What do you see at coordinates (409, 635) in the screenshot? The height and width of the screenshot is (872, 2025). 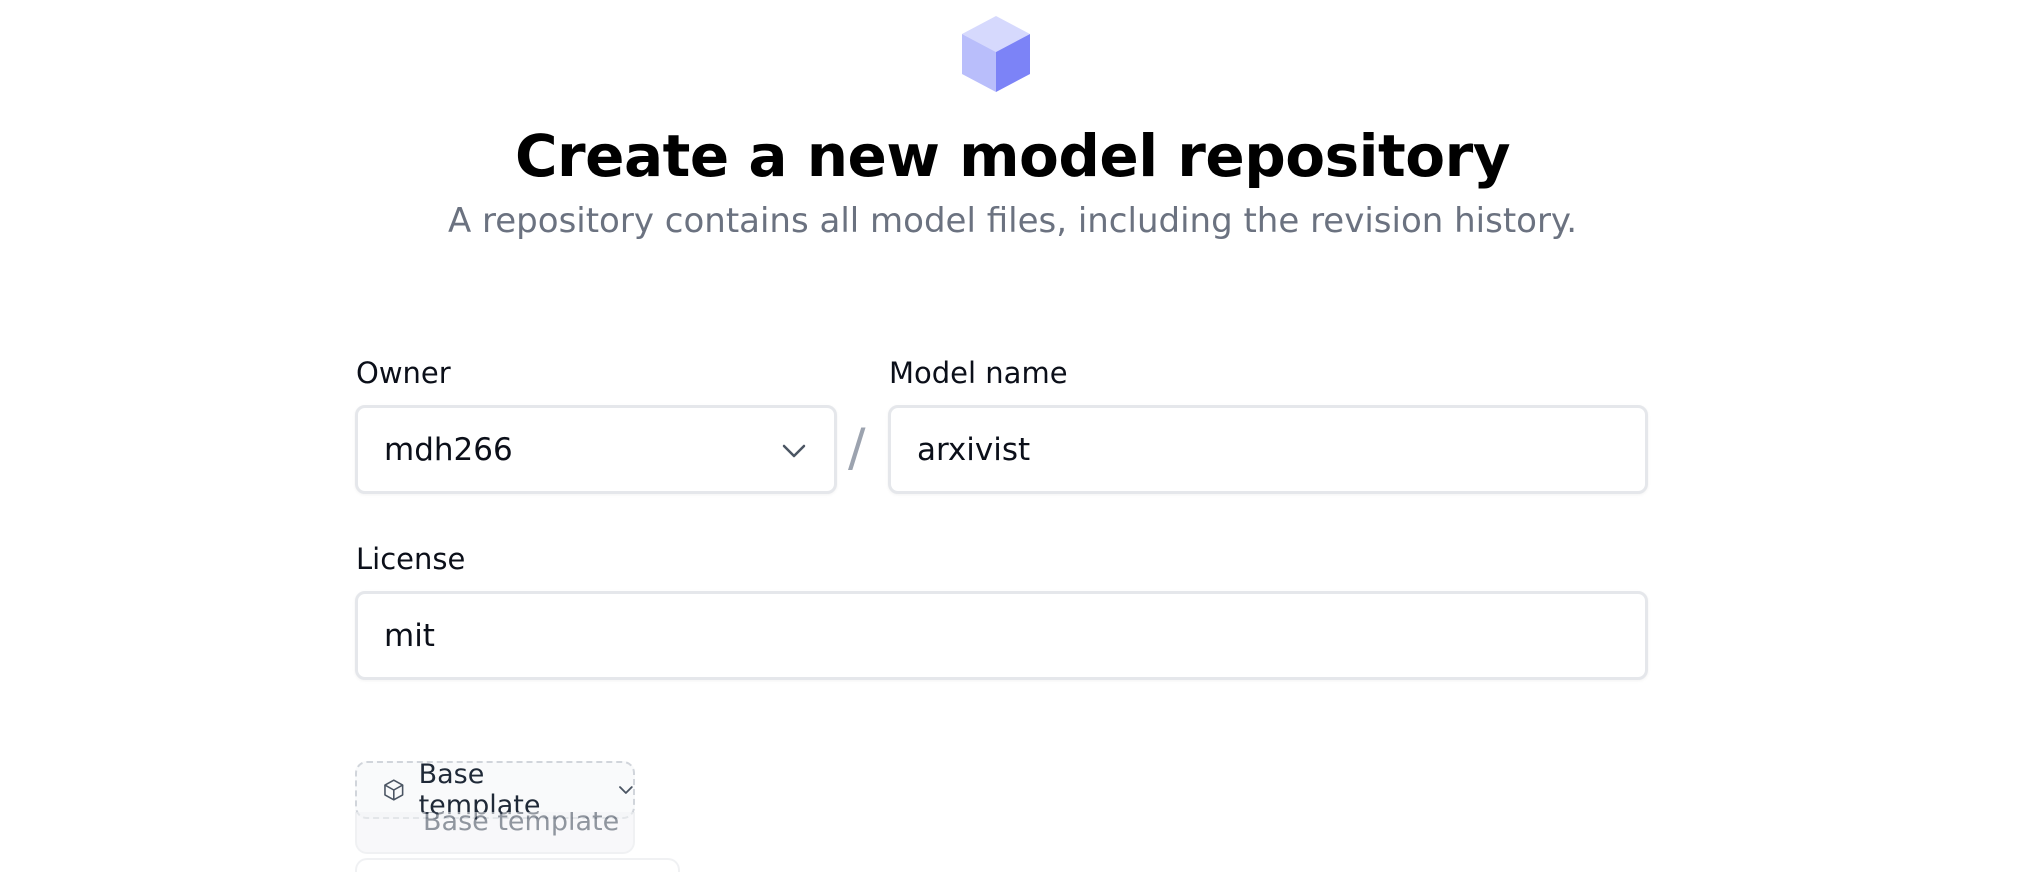 I see `license-value: mit` at bounding box center [409, 635].